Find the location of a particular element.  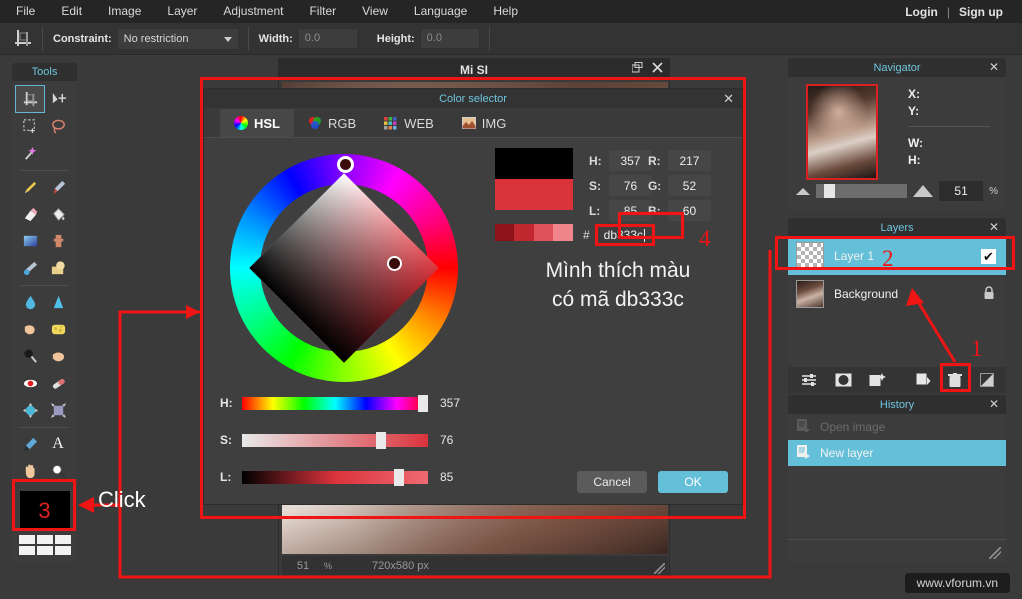

diamond-handle is located at coordinates (394, 263).